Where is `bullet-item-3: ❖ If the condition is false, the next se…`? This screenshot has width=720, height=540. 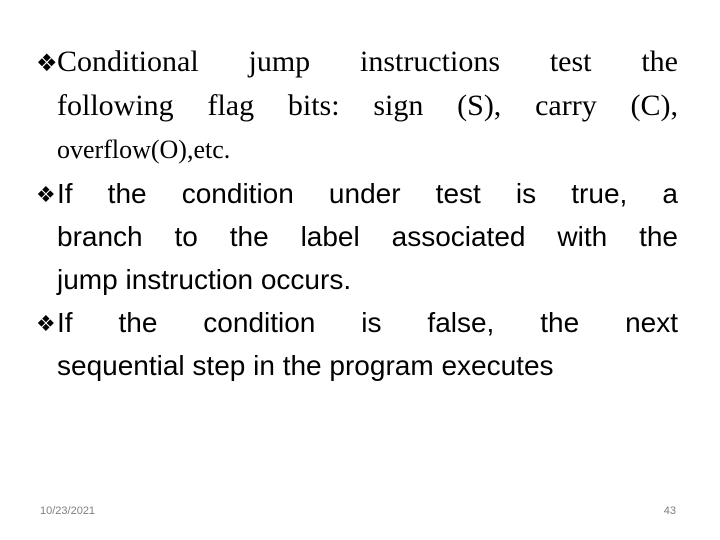
bullet-item-3: ❖ If the condition is false, the next se… is located at coordinates (357, 344).